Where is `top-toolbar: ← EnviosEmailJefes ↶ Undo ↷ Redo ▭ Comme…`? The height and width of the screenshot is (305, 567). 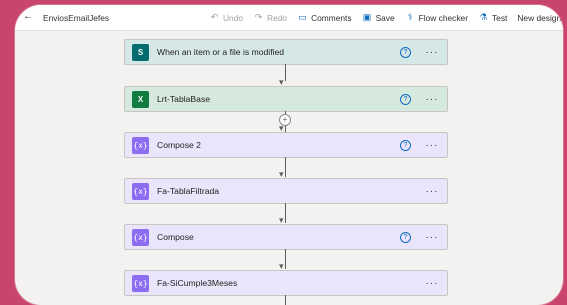 top-toolbar: ← EnviosEmailJefes ↶ Undo ↷ Redo ▭ Comme… is located at coordinates (289, 18).